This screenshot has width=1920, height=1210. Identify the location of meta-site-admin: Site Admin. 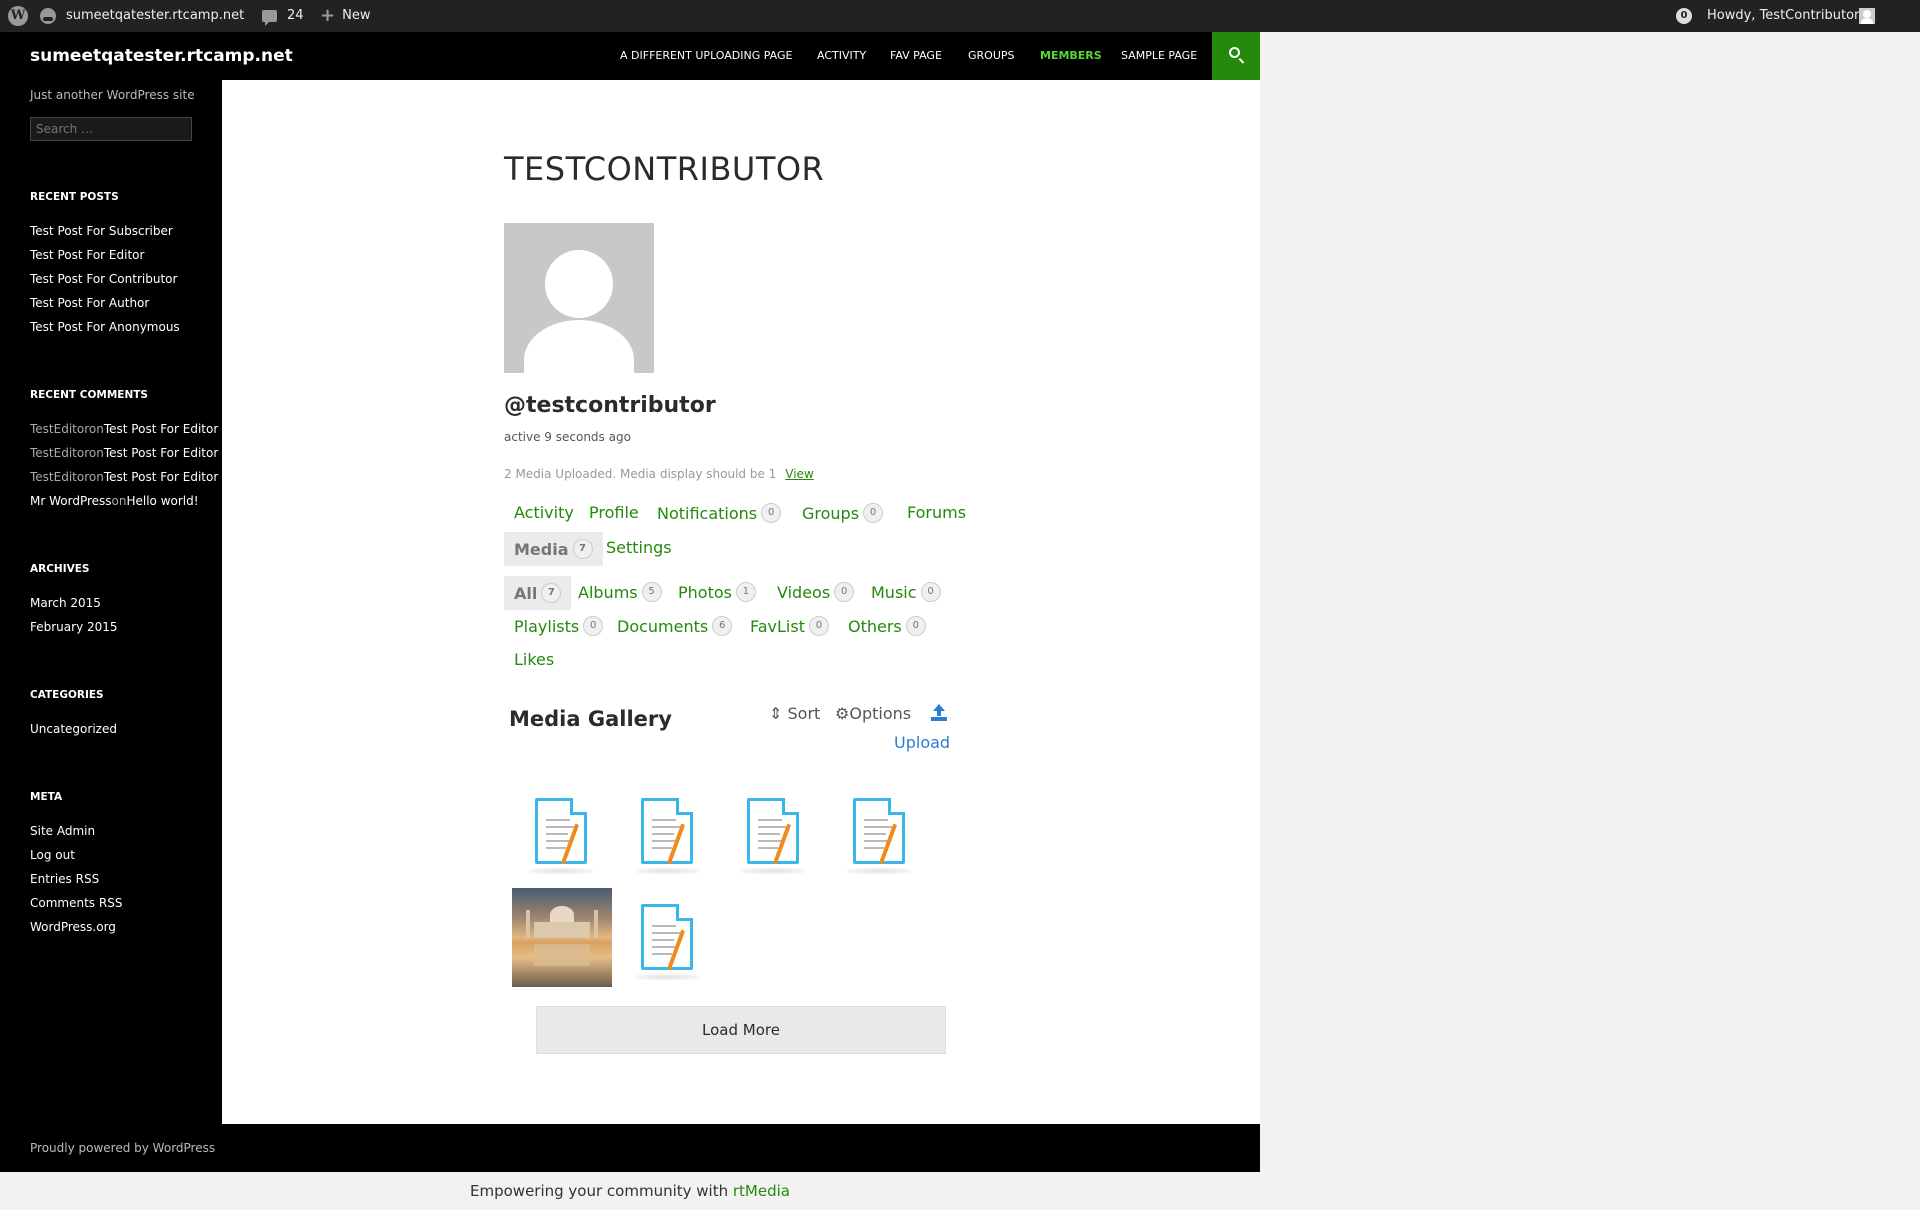
(62, 831).